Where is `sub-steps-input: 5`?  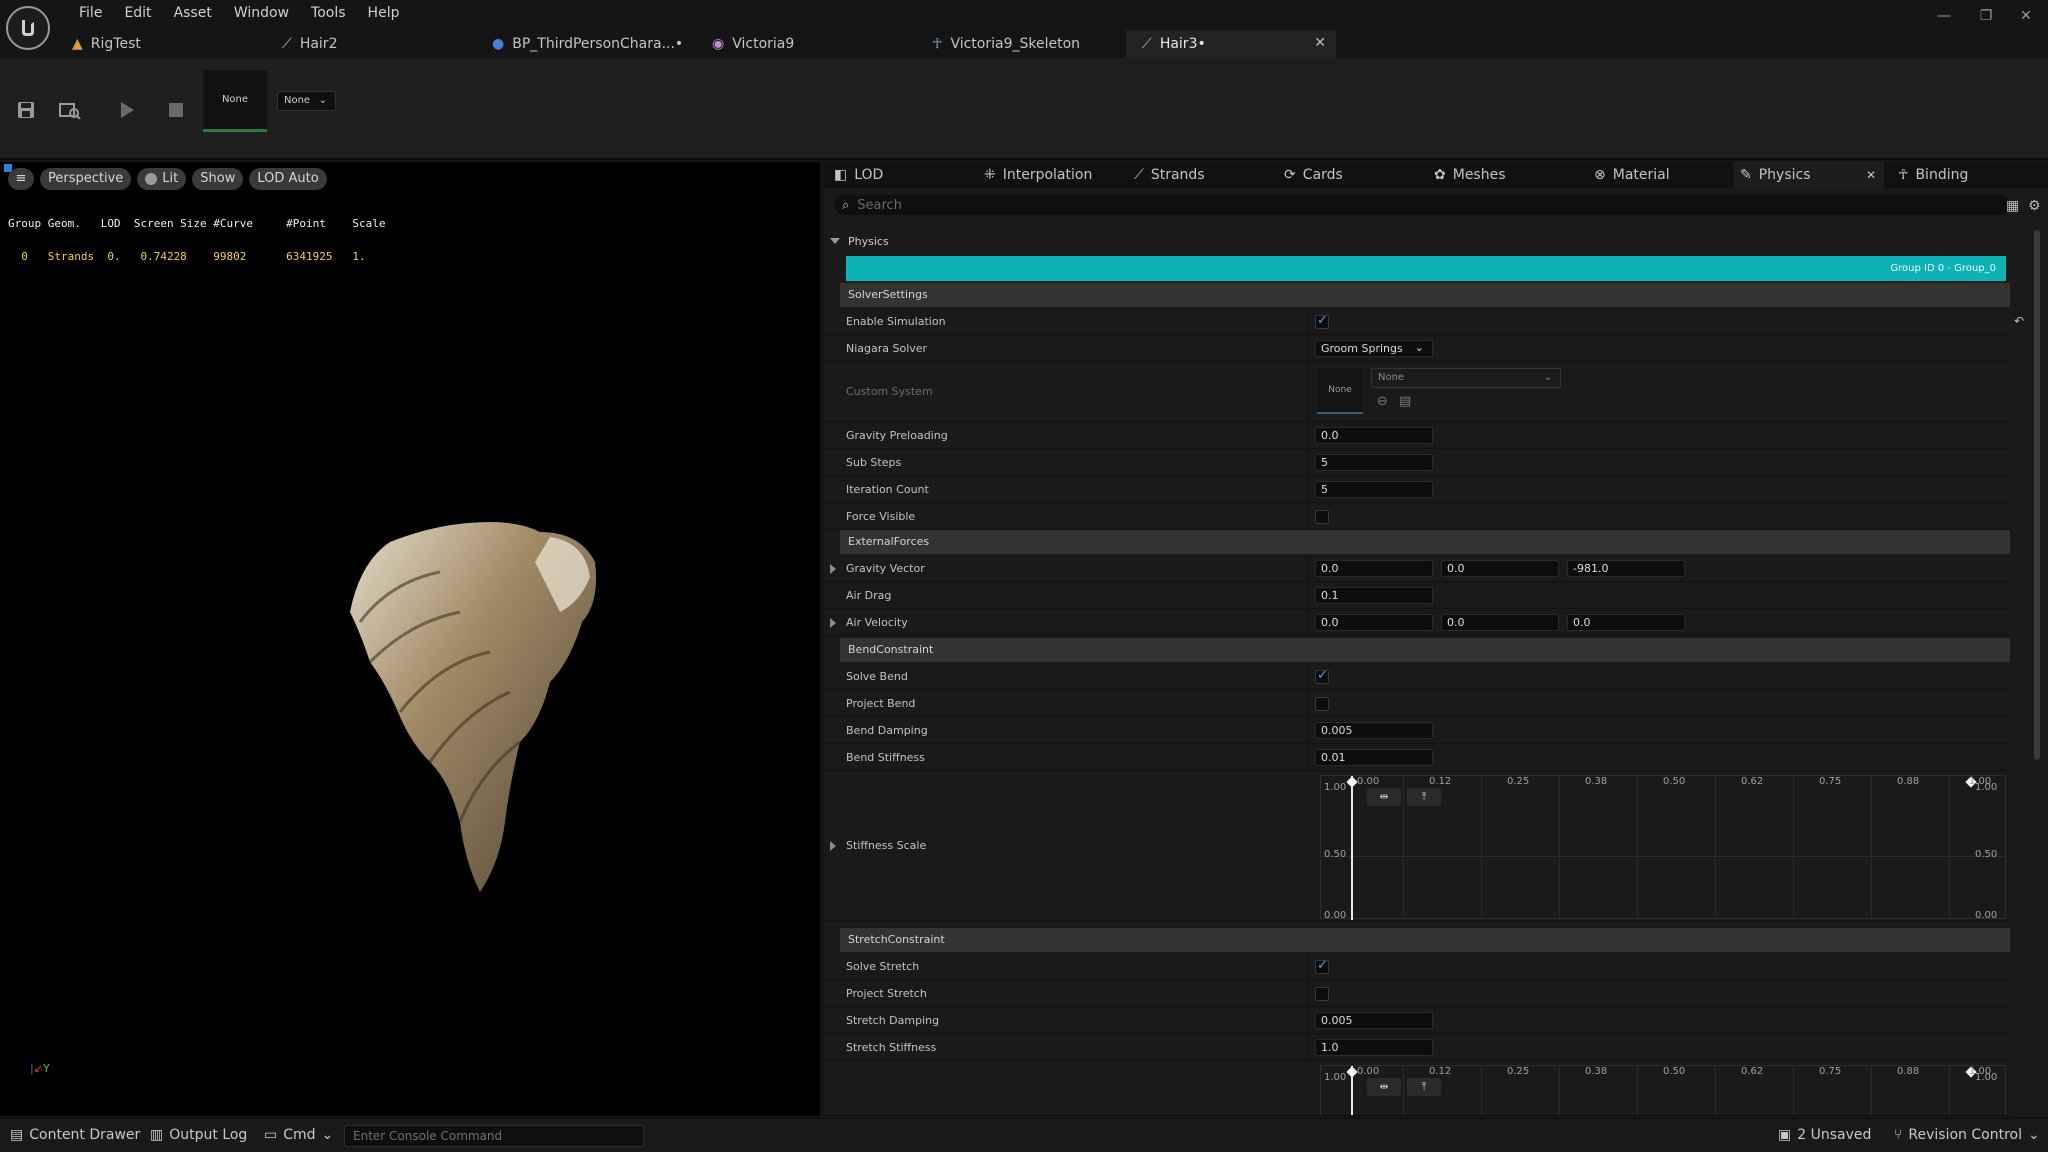 sub-steps-input: 5 is located at coordinates (1374, 462).